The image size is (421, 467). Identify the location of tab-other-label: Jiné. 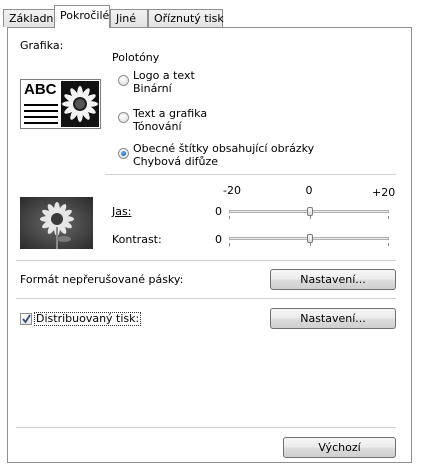
(126, 18).